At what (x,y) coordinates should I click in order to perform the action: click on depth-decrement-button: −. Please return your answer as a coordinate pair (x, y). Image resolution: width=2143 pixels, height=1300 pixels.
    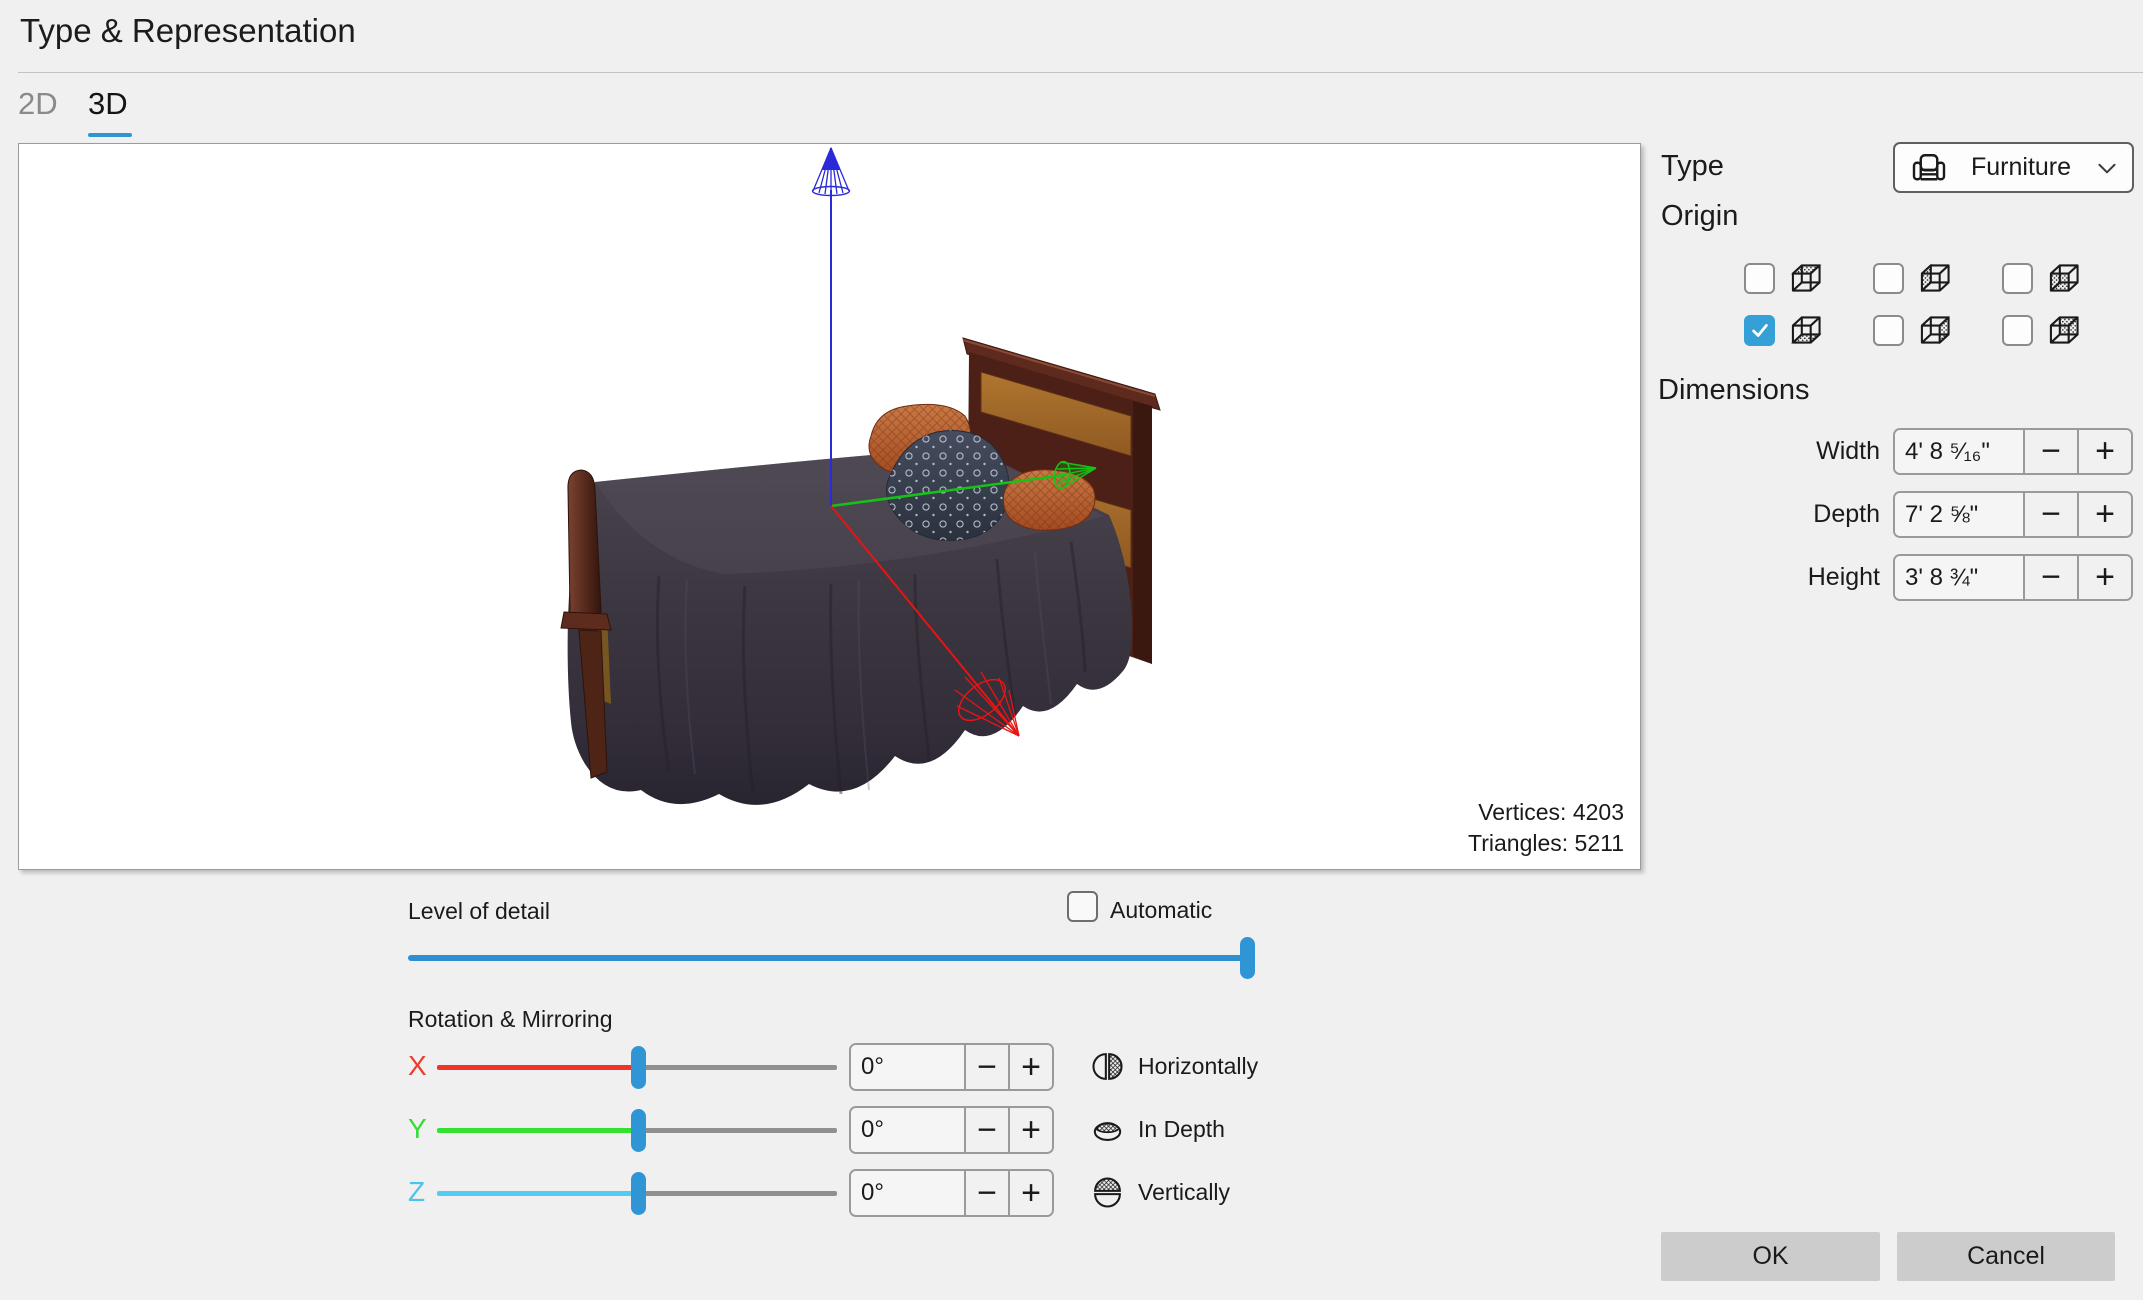
    Looking at the image, I should click on (2052, 514).